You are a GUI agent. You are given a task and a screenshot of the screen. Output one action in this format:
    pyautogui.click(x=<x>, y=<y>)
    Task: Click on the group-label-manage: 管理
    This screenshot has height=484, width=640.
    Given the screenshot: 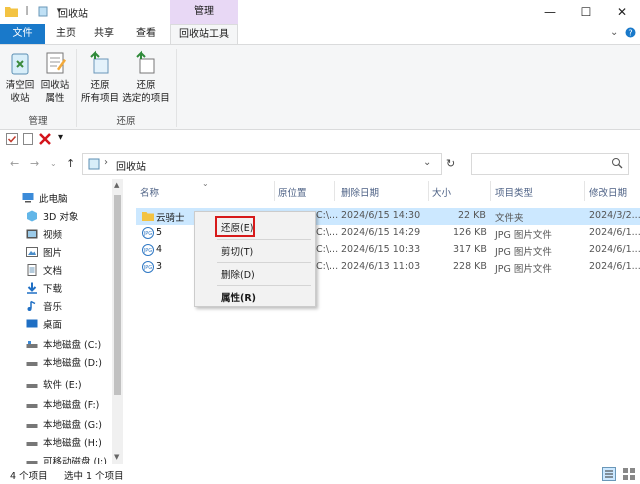 What is the action you would take?
    pyautogui.click(x=38, y=121)
    